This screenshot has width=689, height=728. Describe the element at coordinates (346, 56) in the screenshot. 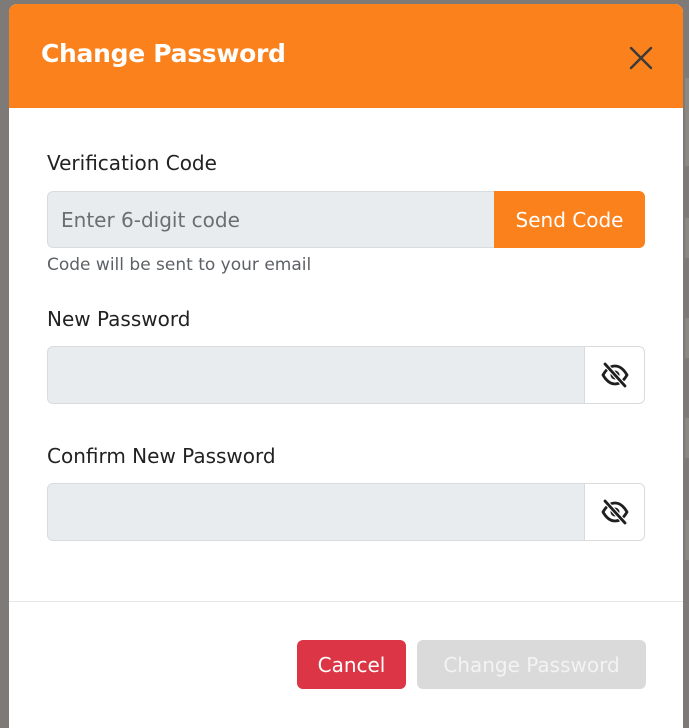

I see `dialog-header: Change Password` at that location.